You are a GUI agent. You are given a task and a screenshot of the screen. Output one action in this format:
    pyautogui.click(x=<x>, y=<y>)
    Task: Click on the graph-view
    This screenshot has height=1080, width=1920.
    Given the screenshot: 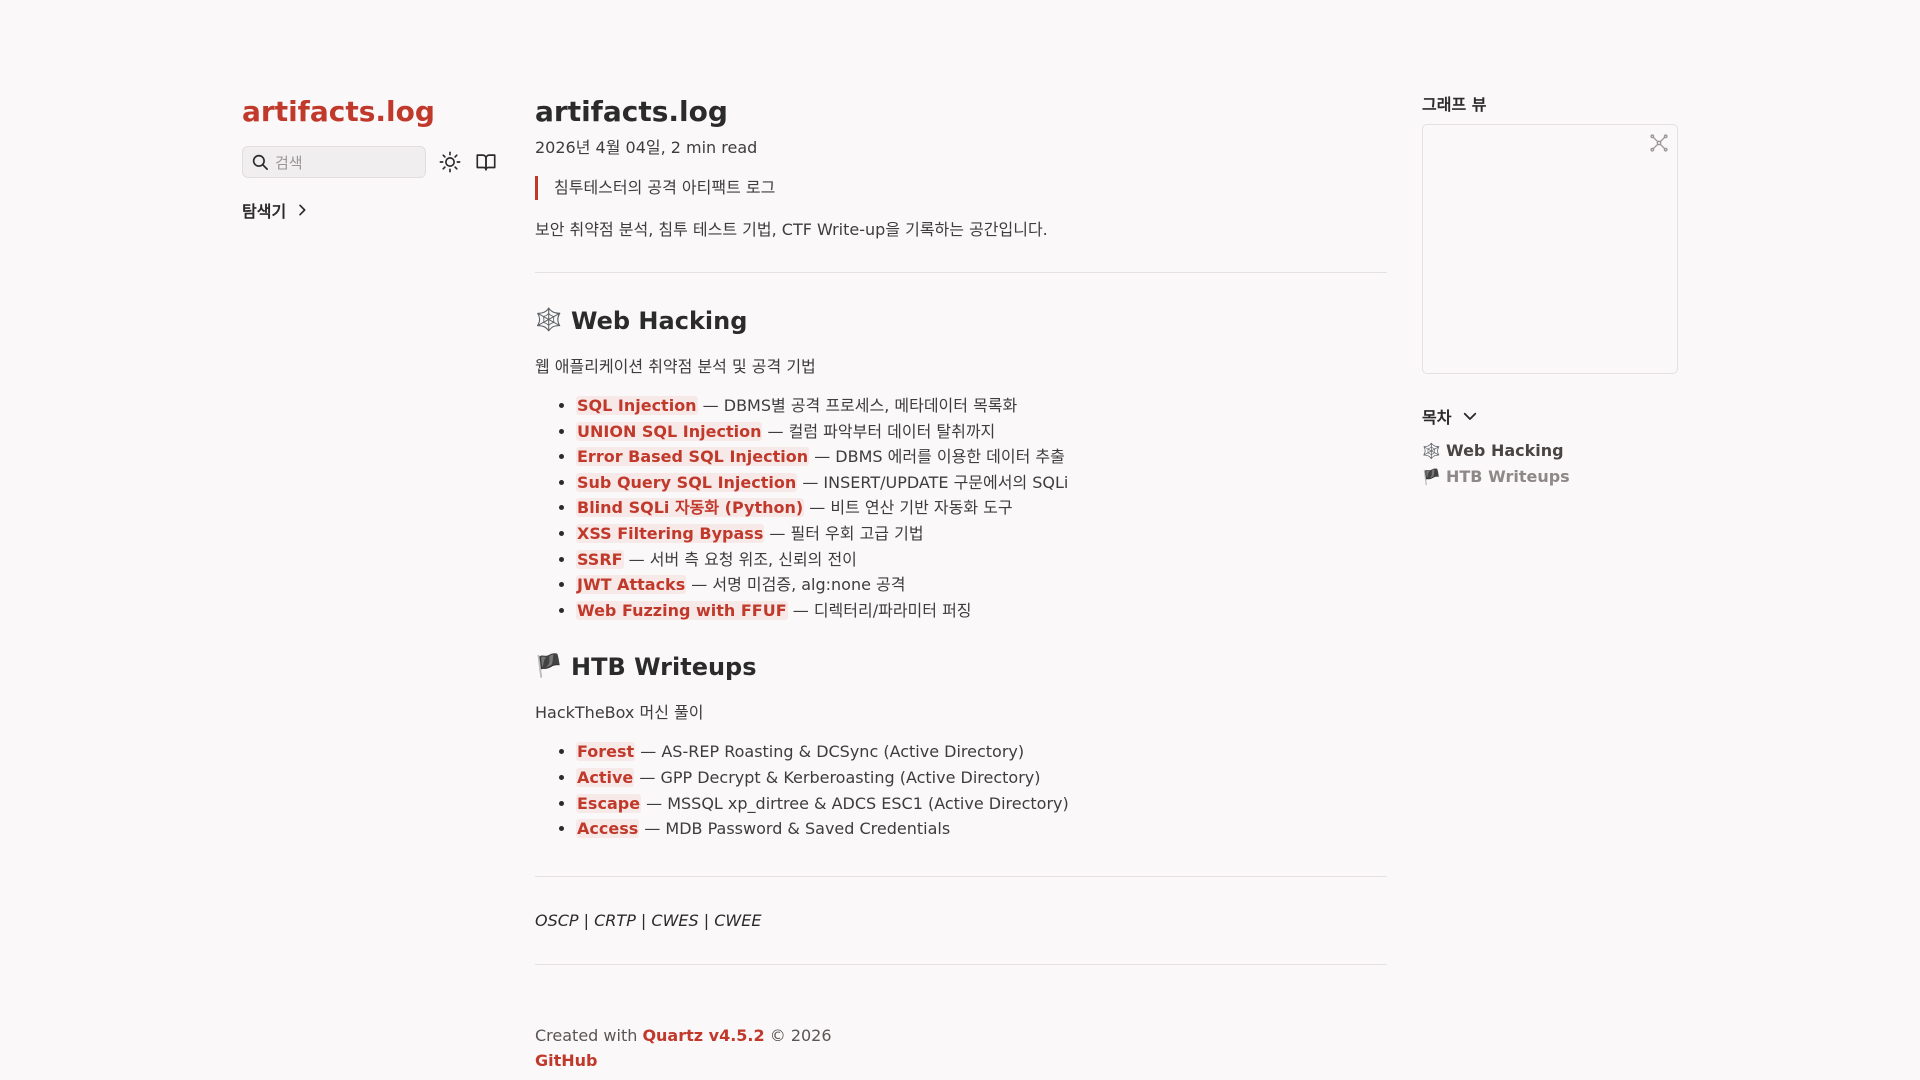 What is the action you would take?
    pyautogui.click(x=1550, y=249)
    